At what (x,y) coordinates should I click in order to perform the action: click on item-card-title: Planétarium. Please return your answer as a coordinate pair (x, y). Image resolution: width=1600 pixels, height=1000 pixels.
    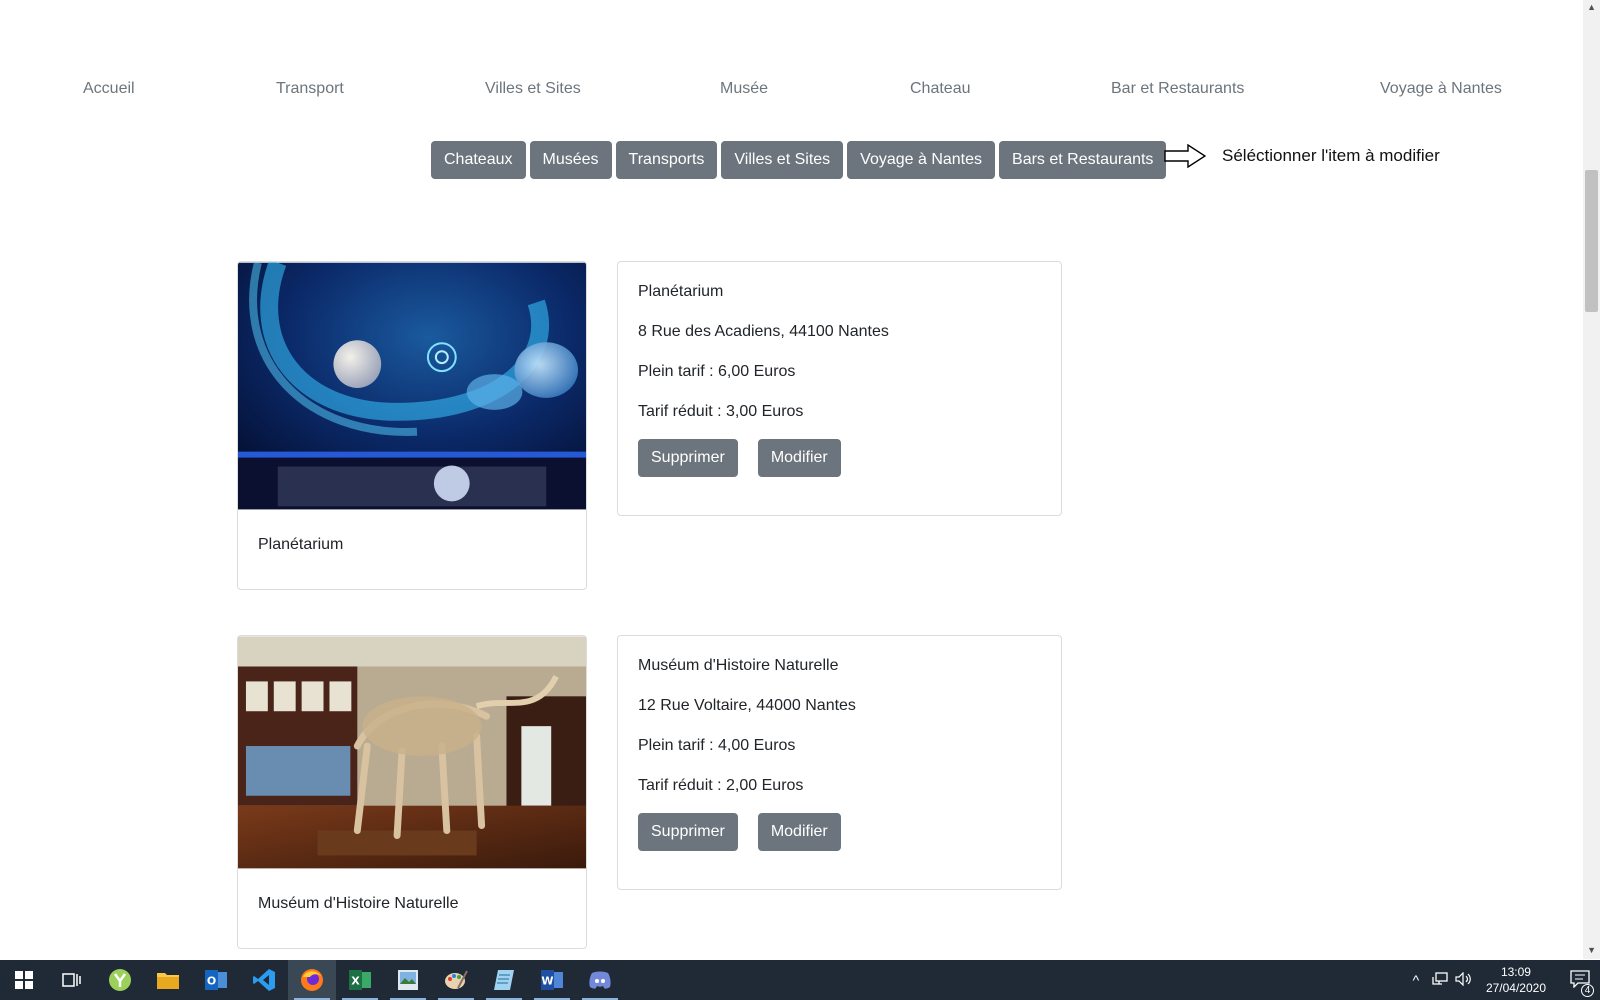
    Looking at the image, I should click on (301, 544).